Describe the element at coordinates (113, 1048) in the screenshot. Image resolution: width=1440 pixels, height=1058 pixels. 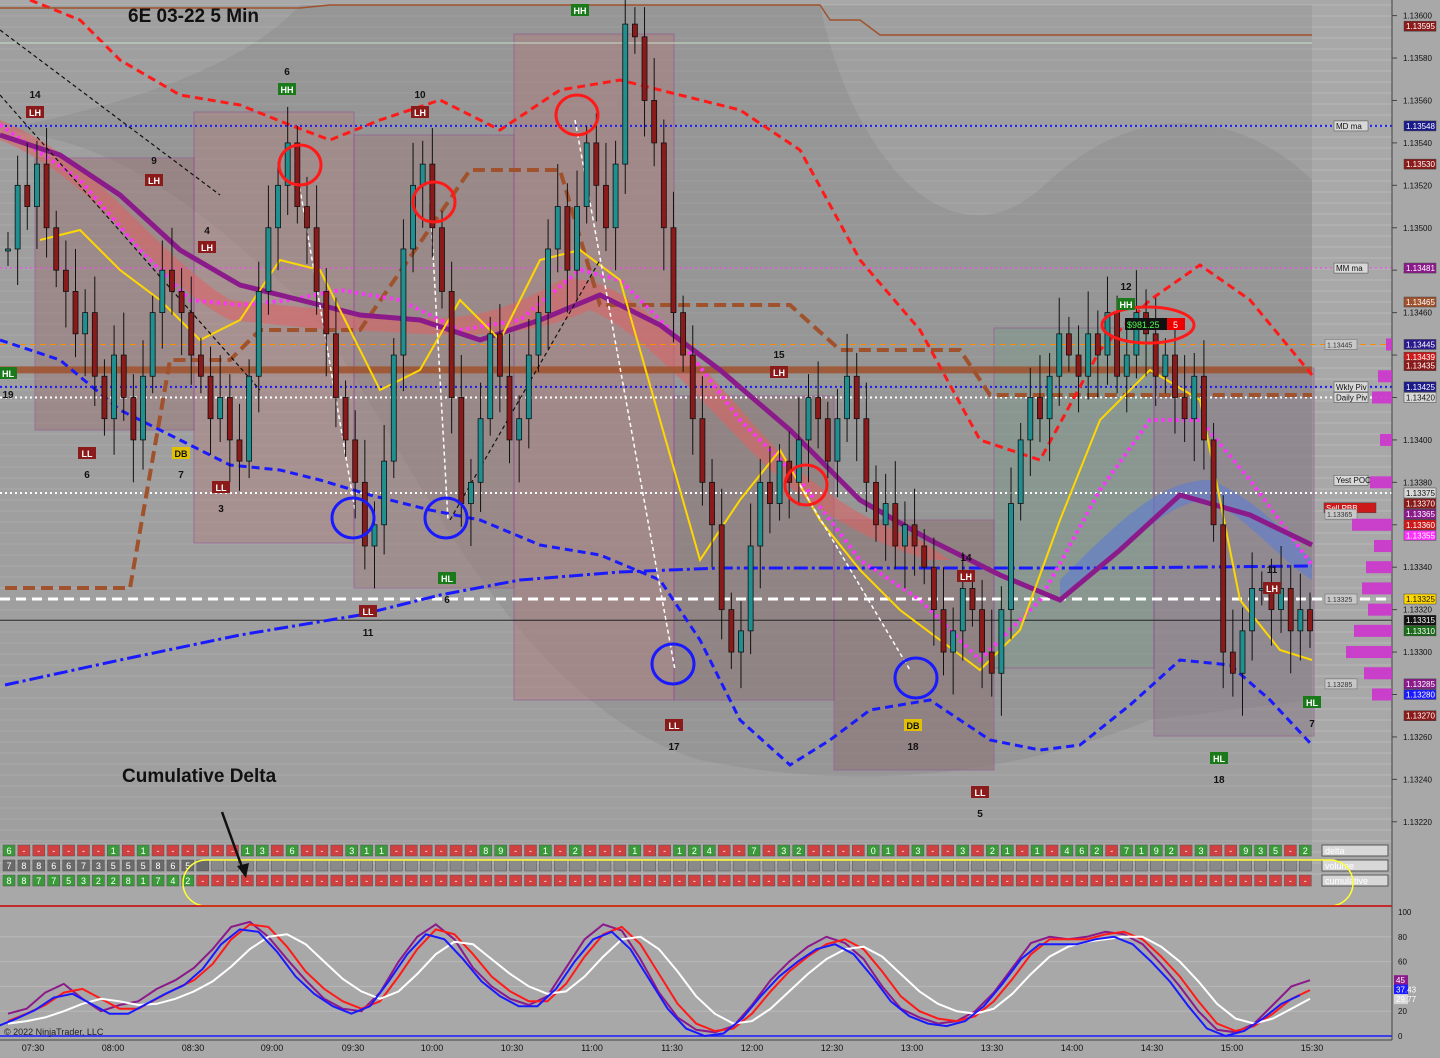
I see `x-tick-label: 08:00` at that location.